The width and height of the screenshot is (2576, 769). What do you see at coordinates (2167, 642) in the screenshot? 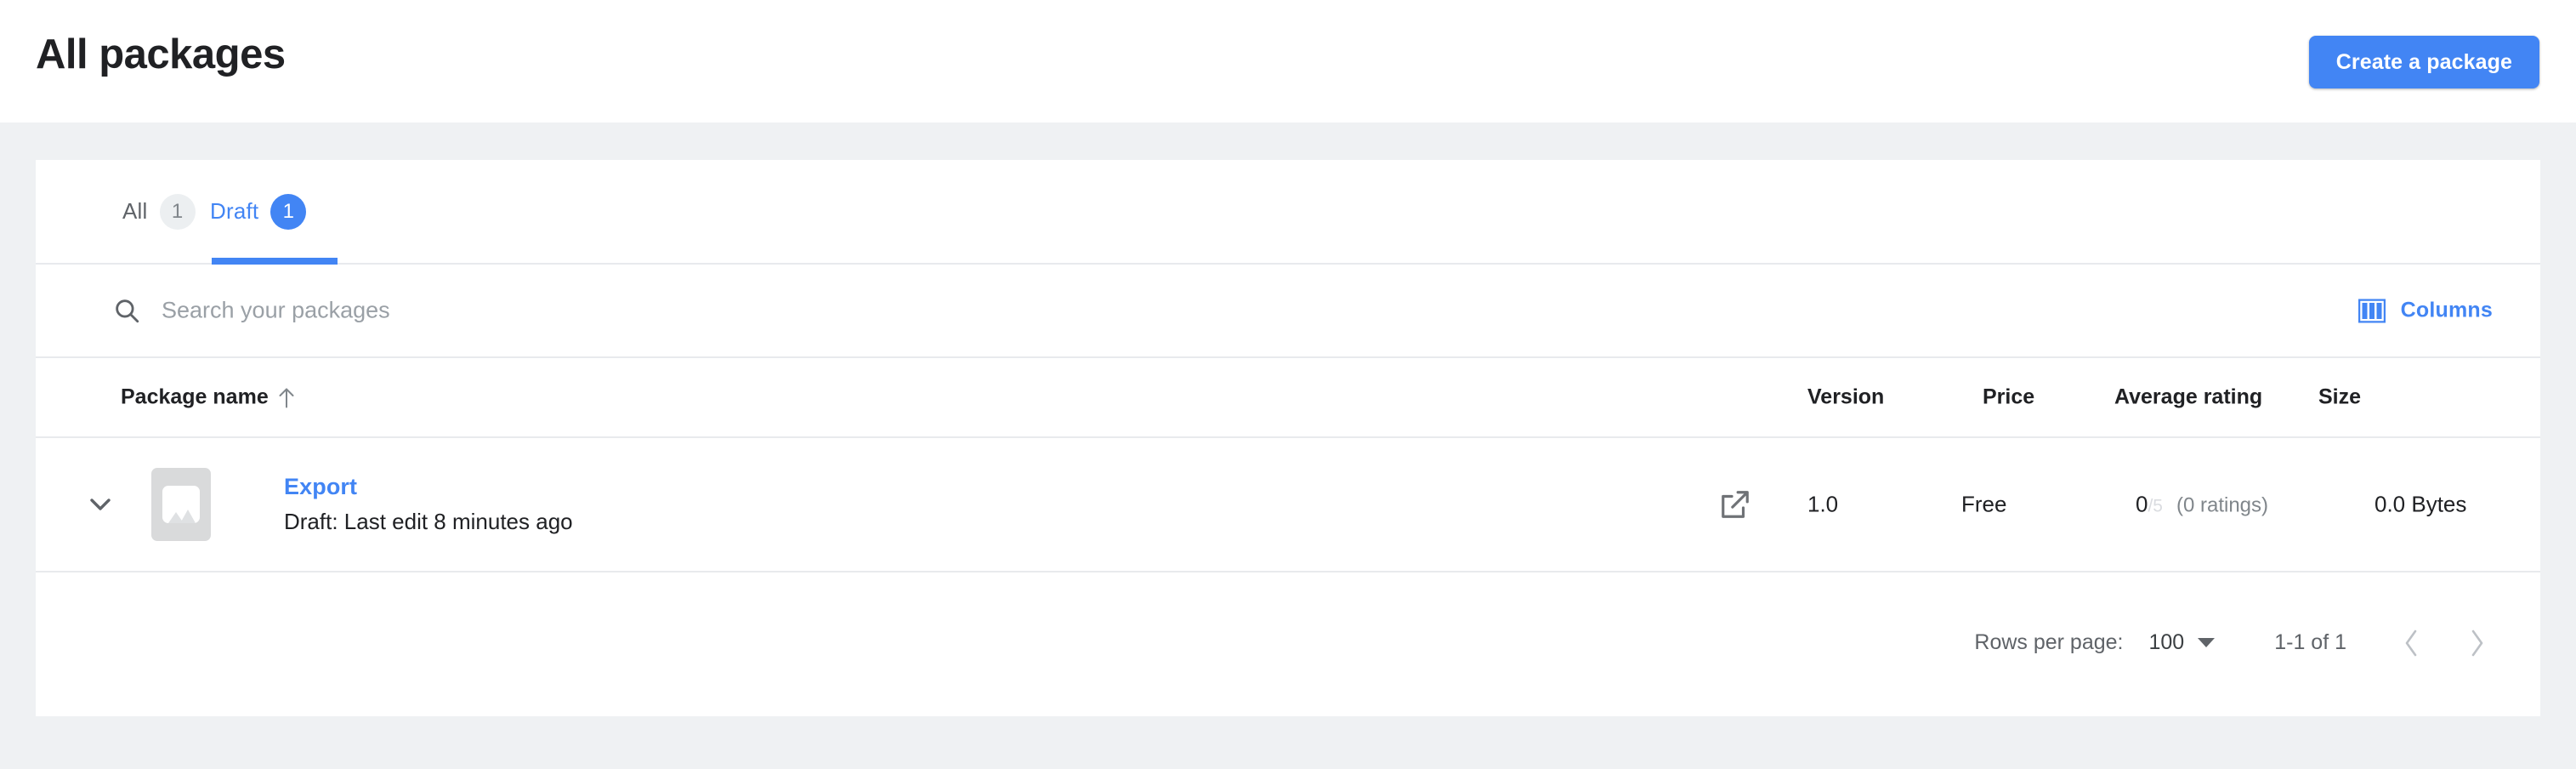
I see `rows-per-page-value: 100` at bounding box center [2167, 642].